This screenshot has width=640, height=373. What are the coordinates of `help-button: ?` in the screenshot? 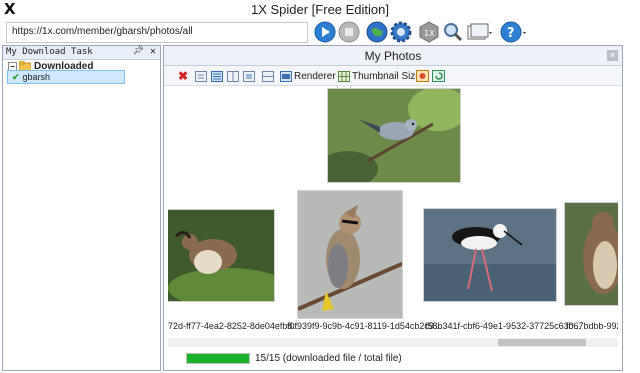 It's located at (514, 32).